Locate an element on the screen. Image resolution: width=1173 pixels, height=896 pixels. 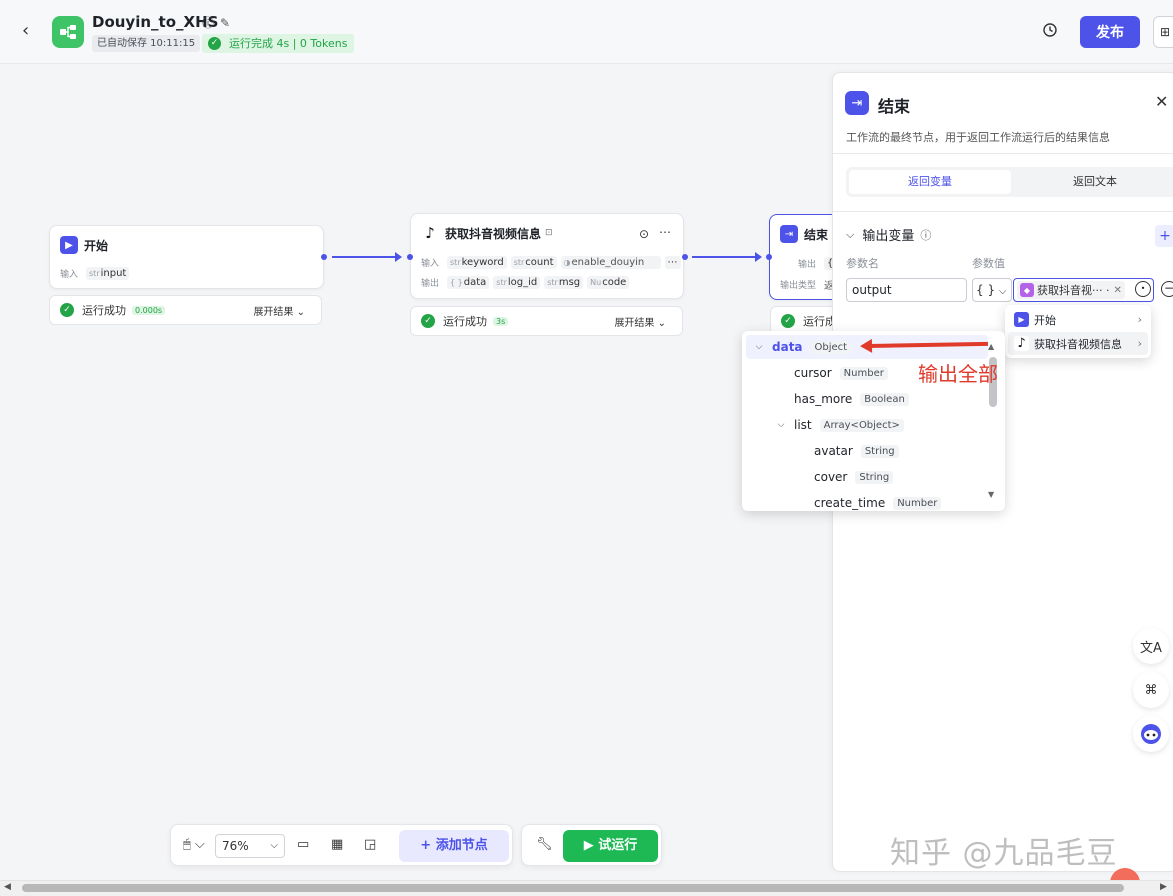
end-input-port is located at coordinates (769, 257).